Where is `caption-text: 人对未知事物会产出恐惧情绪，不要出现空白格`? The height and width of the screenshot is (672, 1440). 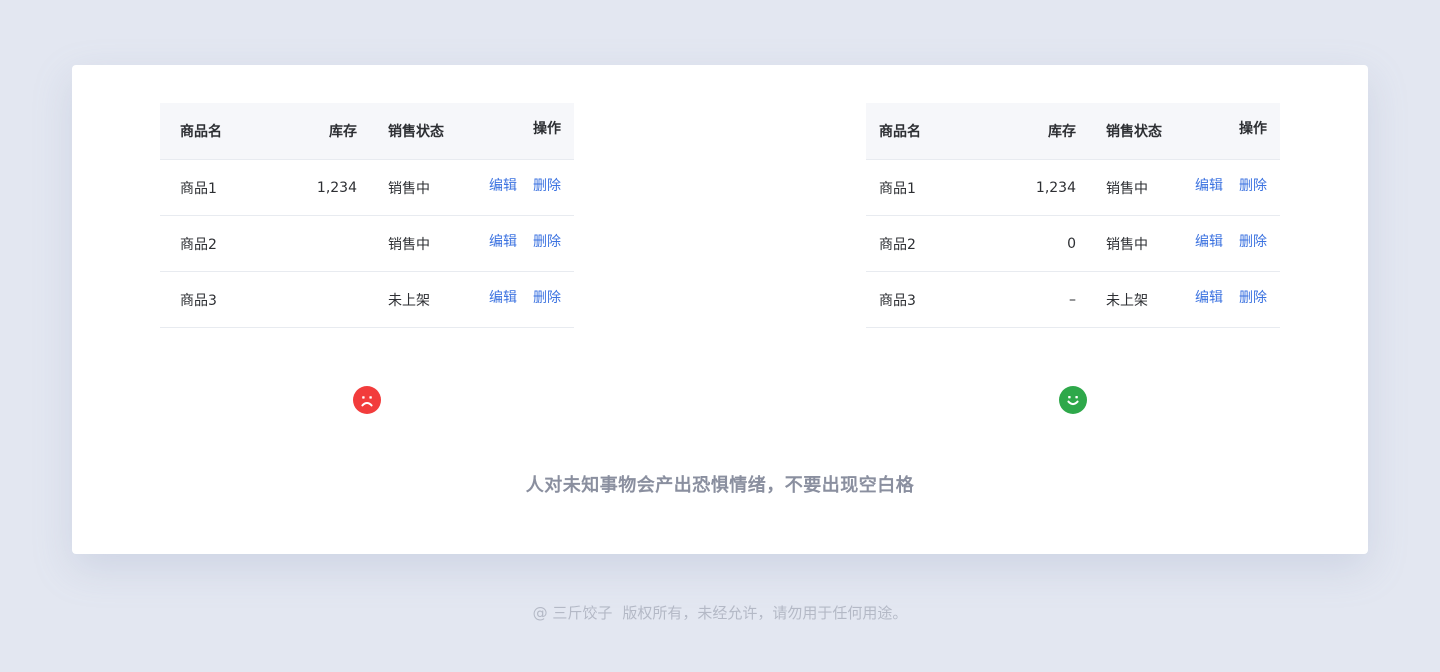
caption-text: 人对未知事物会产出恐惧情绪，不要出现空白格 is located at coordinates (720, 485).